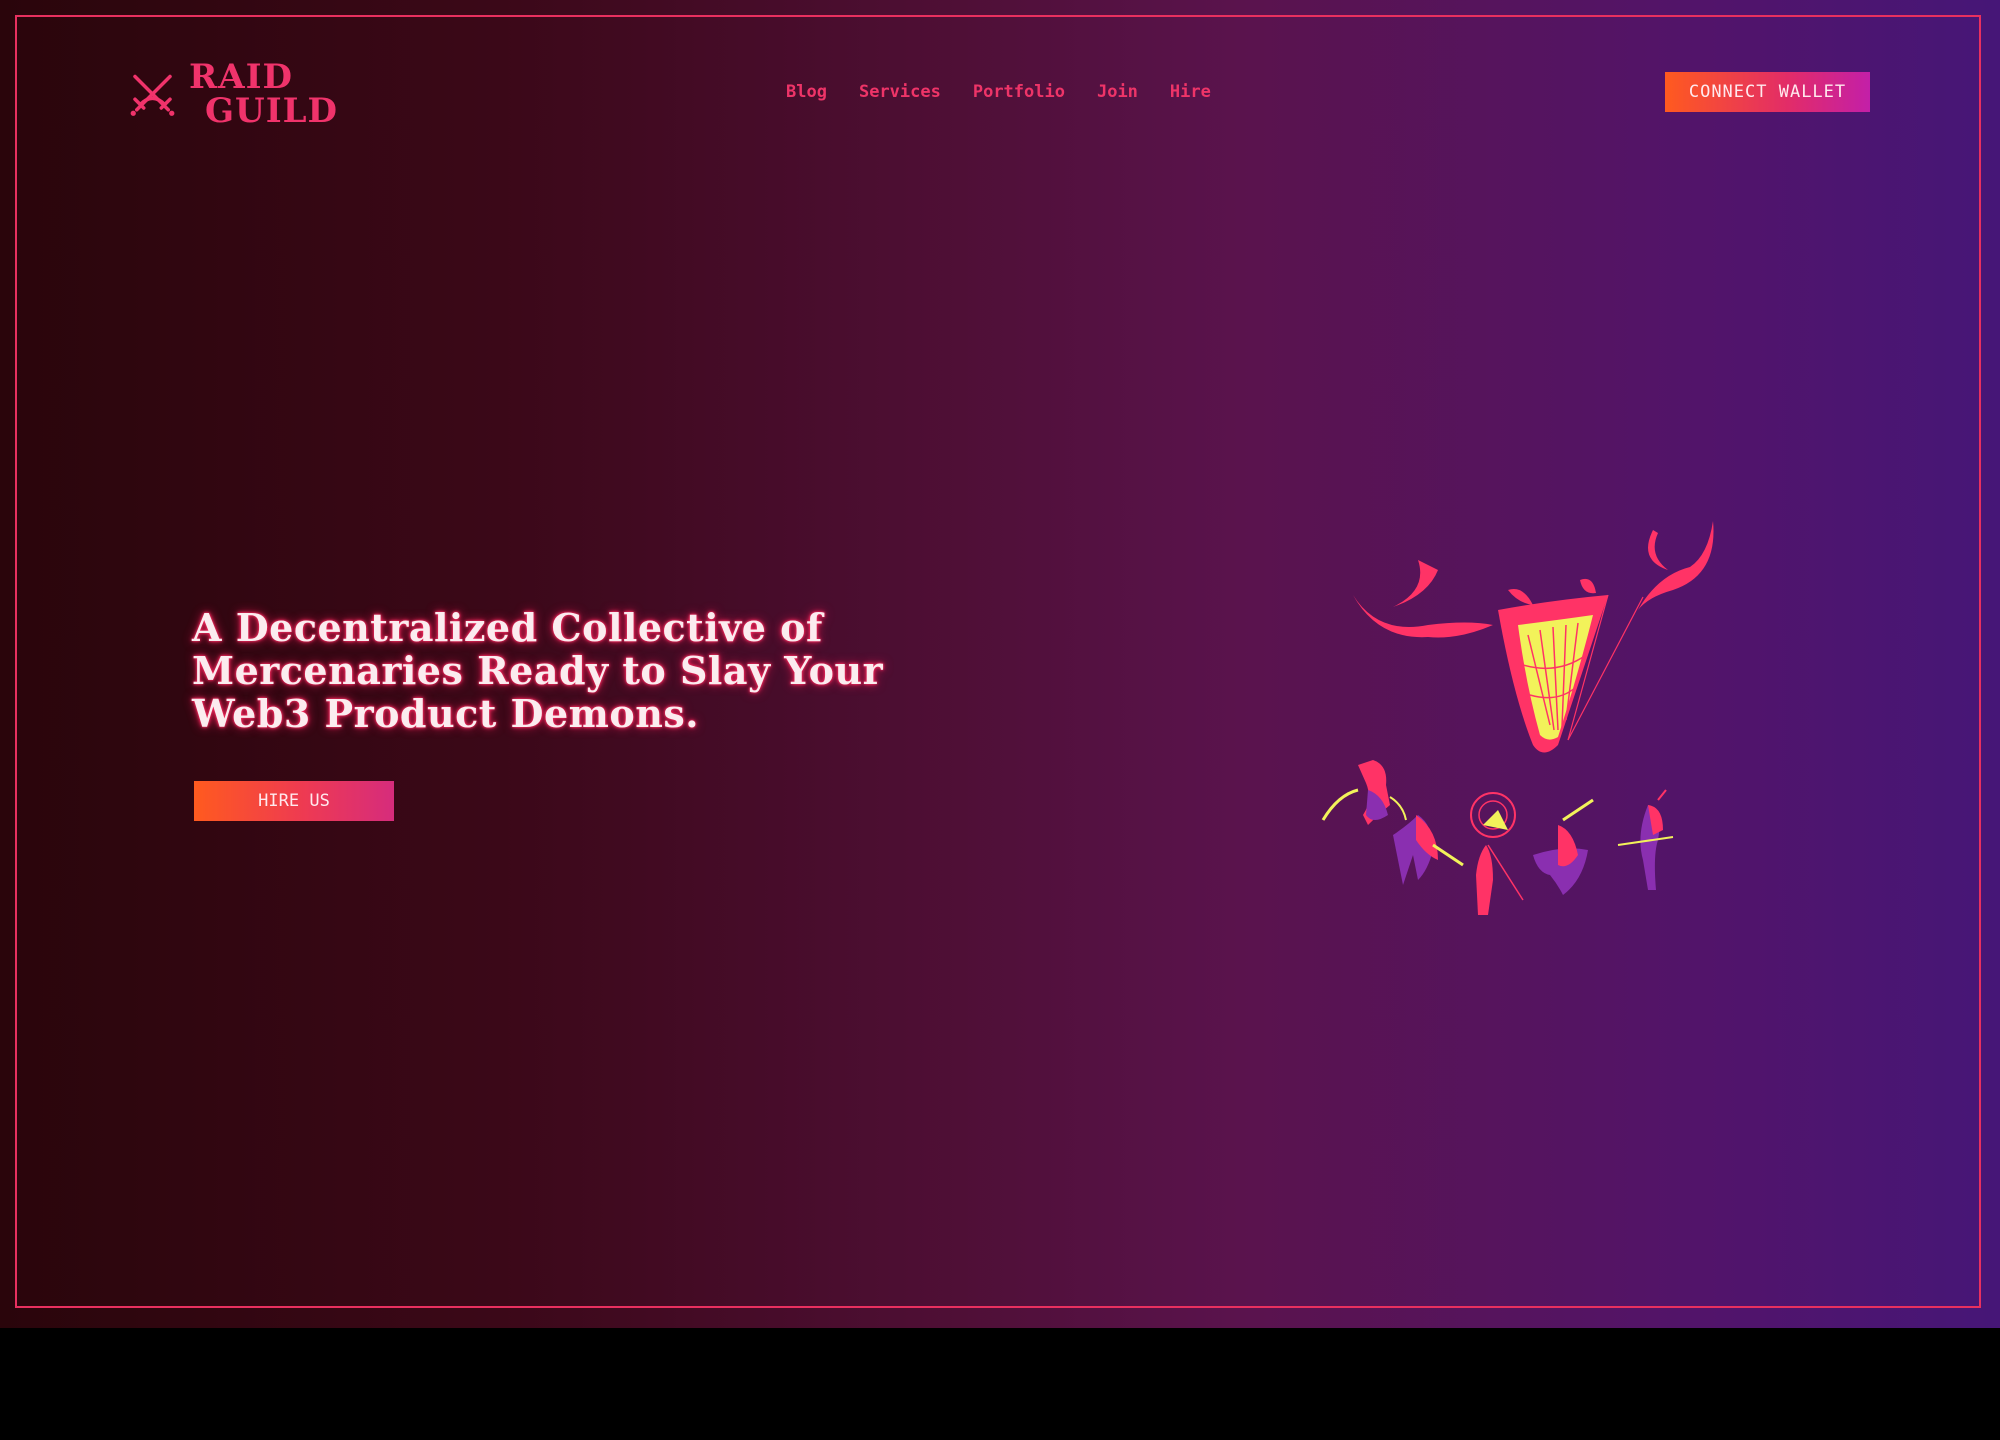  What do you see at coordinates (152, 95) in the screenshot?
I see `crossed-swords-icon` at bounding box center [152, 95].